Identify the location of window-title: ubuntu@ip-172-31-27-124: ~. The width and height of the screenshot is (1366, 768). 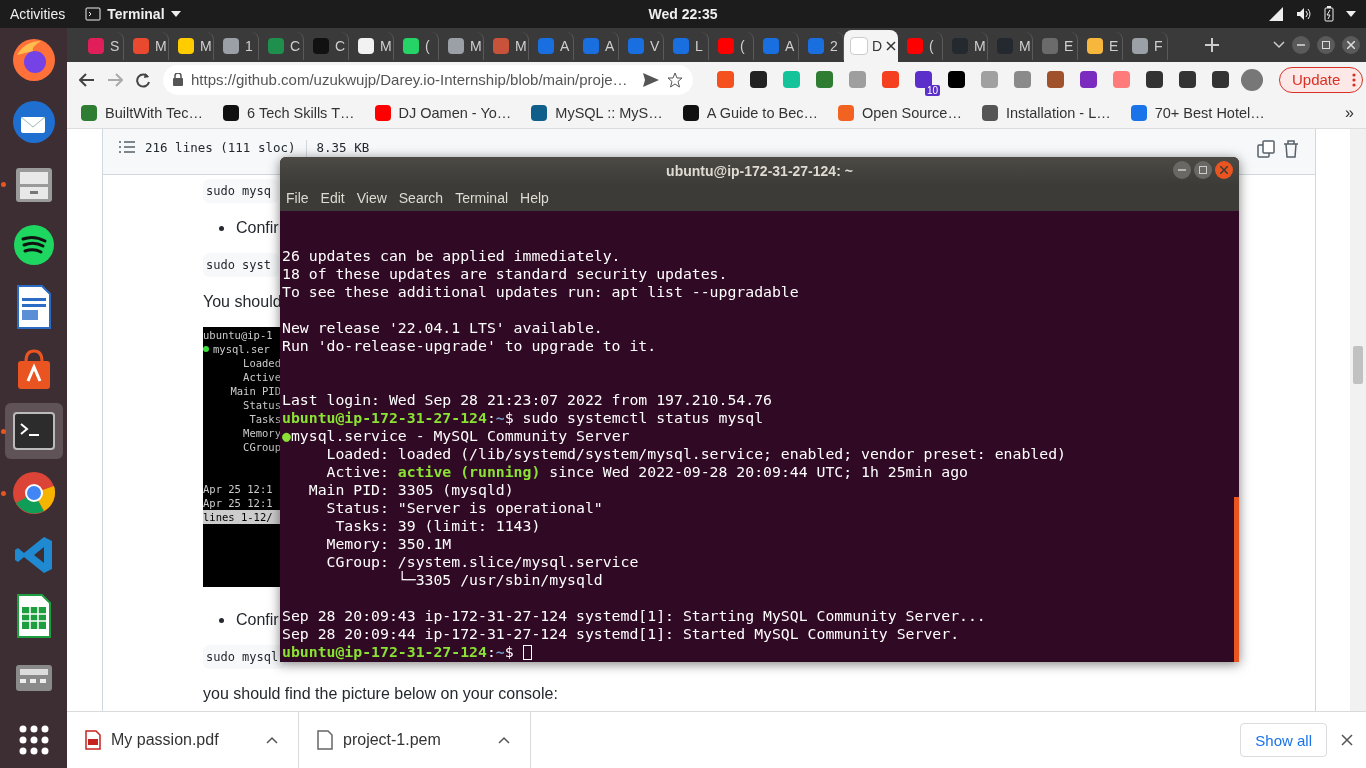
(759, 171).